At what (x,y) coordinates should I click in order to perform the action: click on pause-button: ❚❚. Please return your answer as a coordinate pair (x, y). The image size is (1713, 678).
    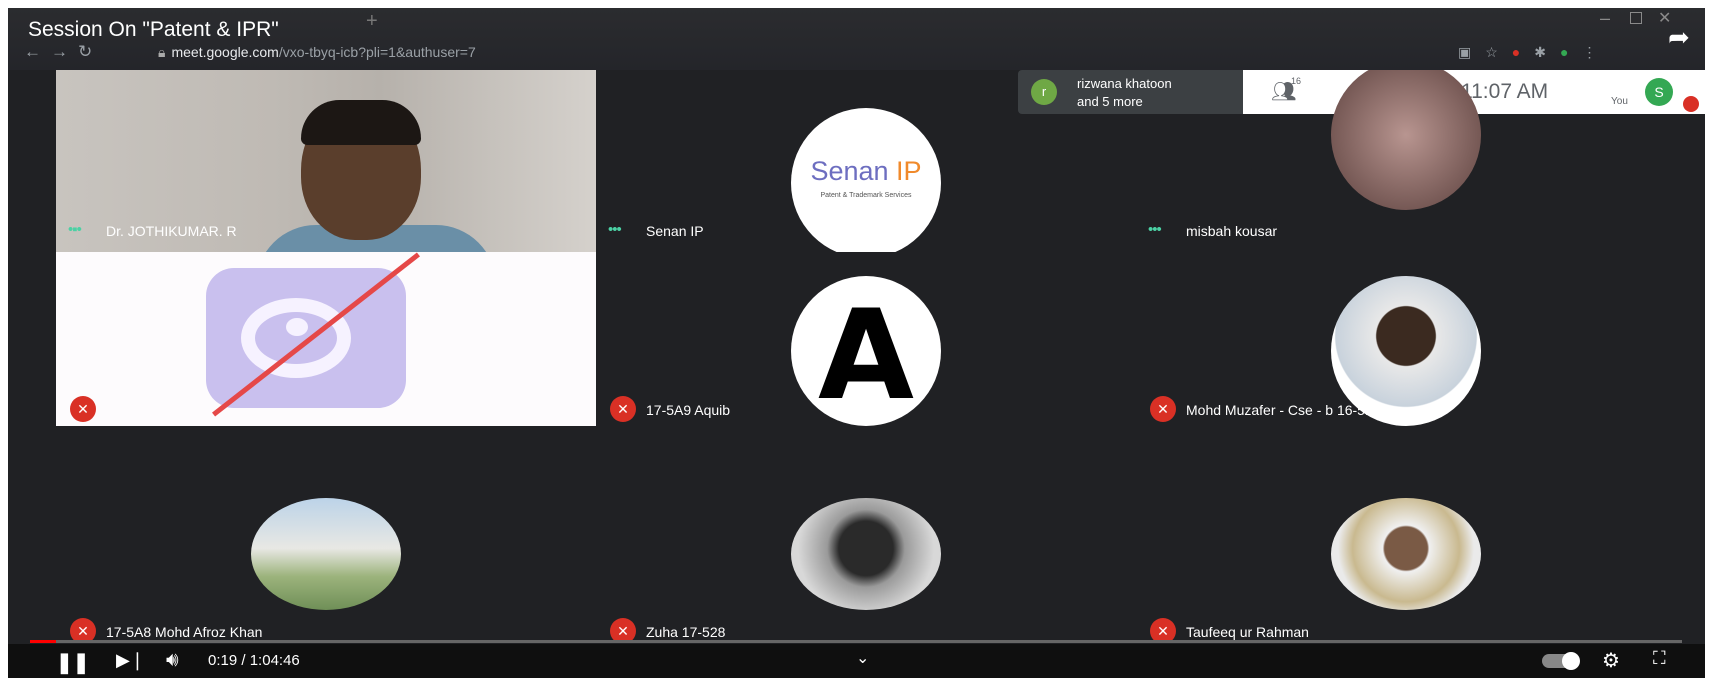
    Looking at the image, I should click on (73, 662).